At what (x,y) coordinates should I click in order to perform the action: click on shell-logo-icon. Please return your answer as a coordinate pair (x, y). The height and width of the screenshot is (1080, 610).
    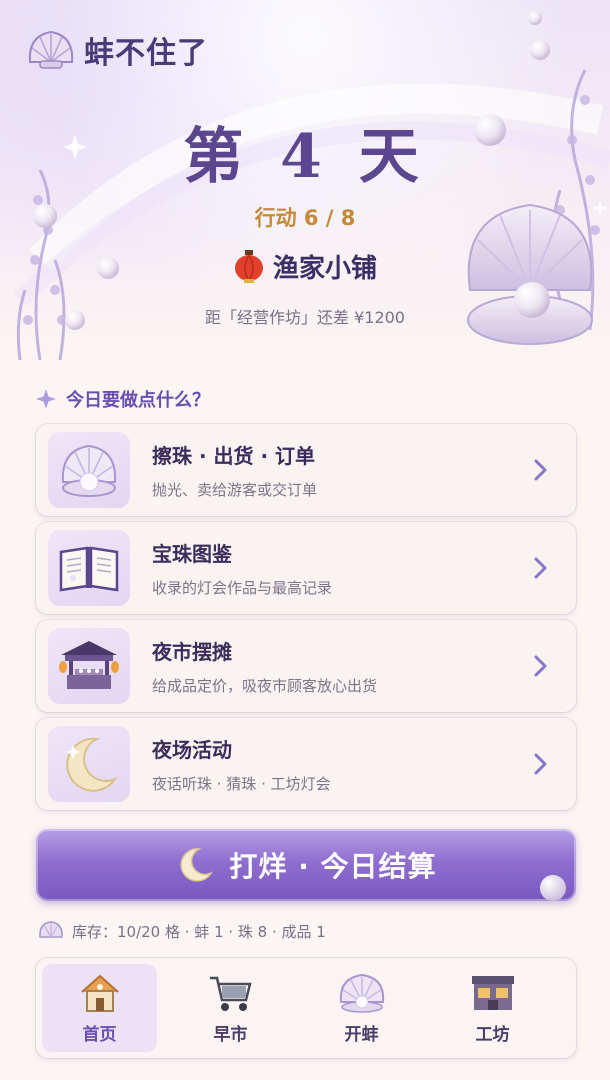
    Looking at the image, I should click on (51, 49).